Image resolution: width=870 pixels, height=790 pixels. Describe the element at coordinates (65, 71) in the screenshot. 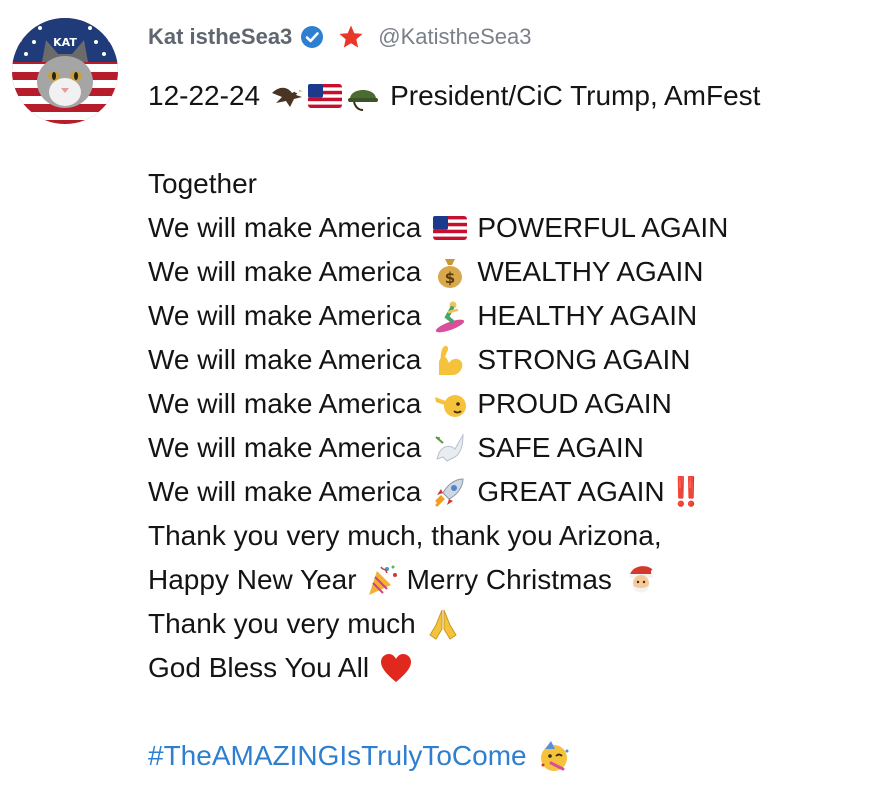

I see `avatar: KAT` at that location.